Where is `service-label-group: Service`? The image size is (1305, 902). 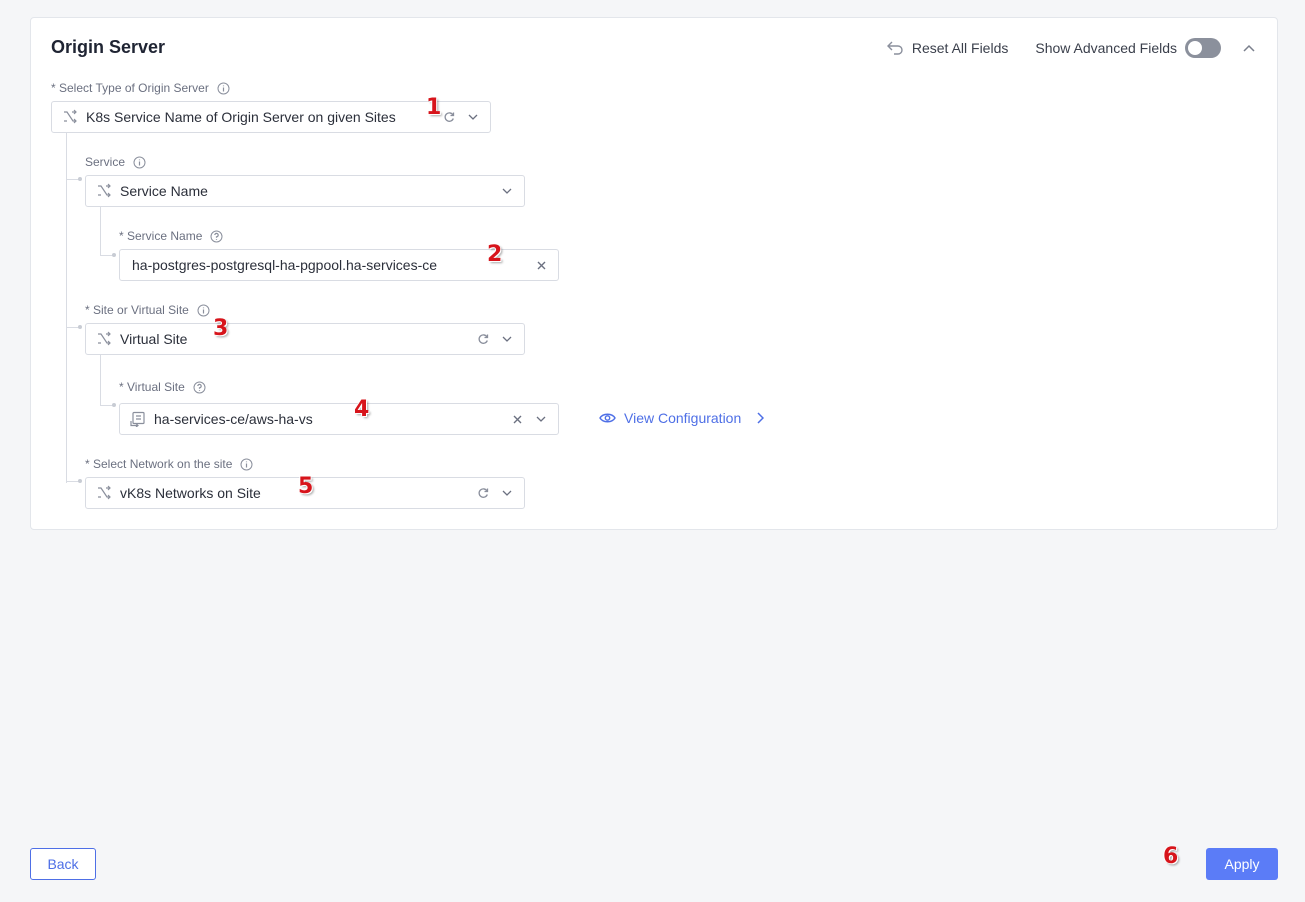
service-label-group: Service is located at coordinates (115, 162).